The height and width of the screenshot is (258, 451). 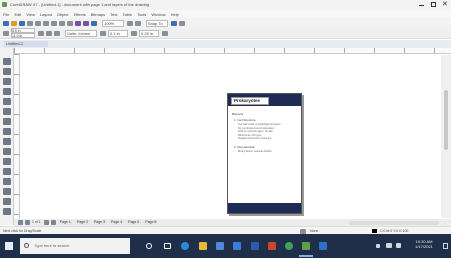 I want to click on clock: 10:30 AM 1/17/2021, so click(x=424, y=244).